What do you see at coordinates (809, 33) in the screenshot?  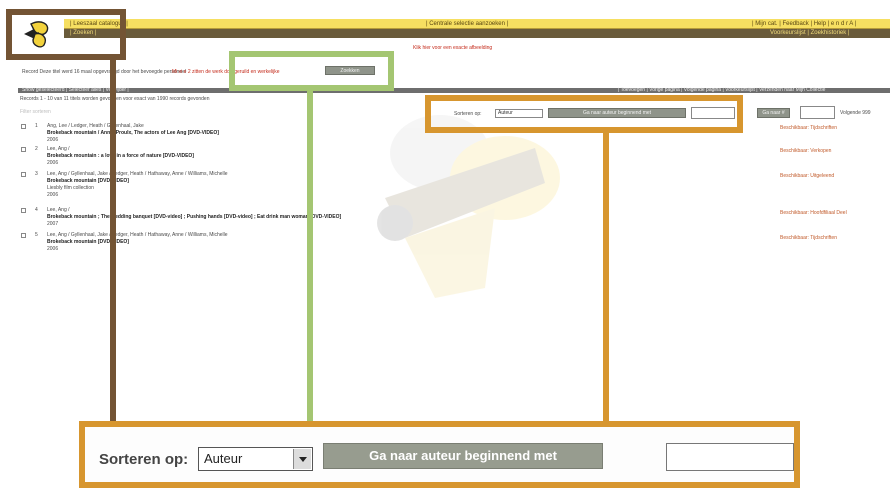 I see `menu-favorites-link: Voorkeurslijst | Zoekhistoriek |` at bounding box center [809, 33].